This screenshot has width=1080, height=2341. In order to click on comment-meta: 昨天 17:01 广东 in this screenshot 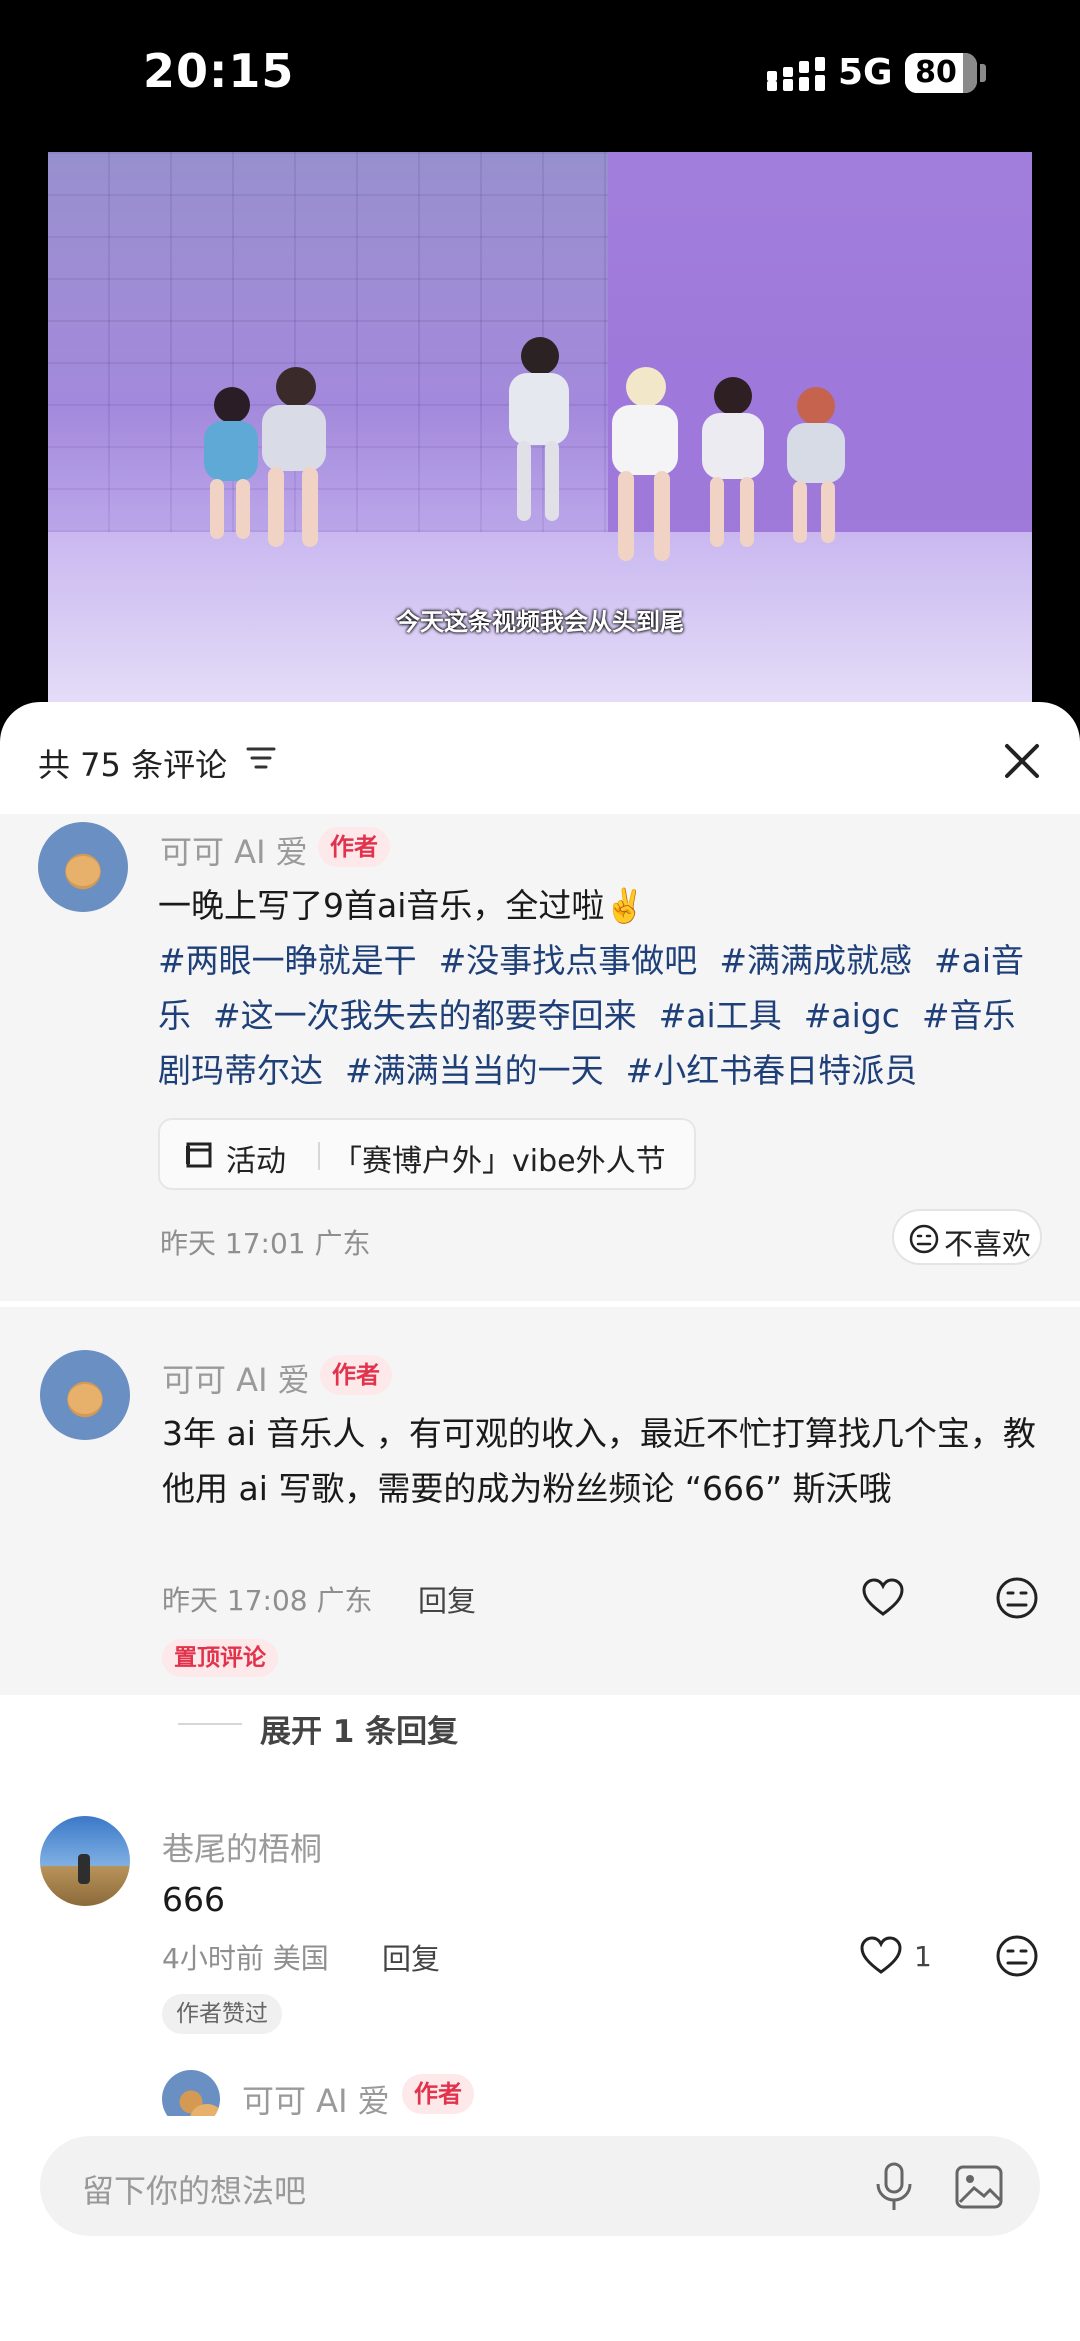, I will do `click(265, 1243)`.